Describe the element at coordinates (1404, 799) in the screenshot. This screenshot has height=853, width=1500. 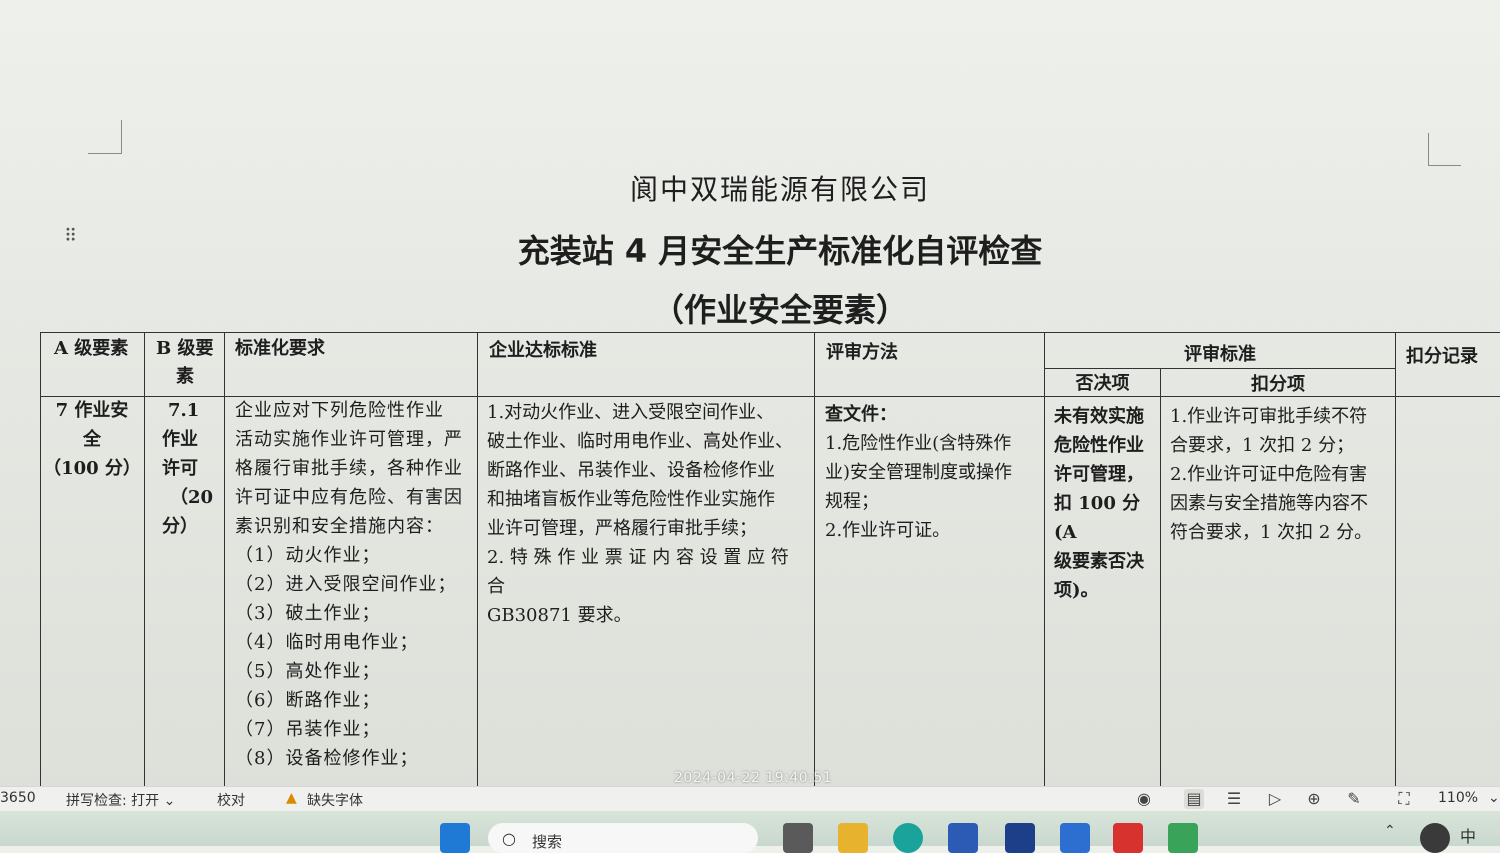
I see `fit-screen-icon: ⛶` at that location.